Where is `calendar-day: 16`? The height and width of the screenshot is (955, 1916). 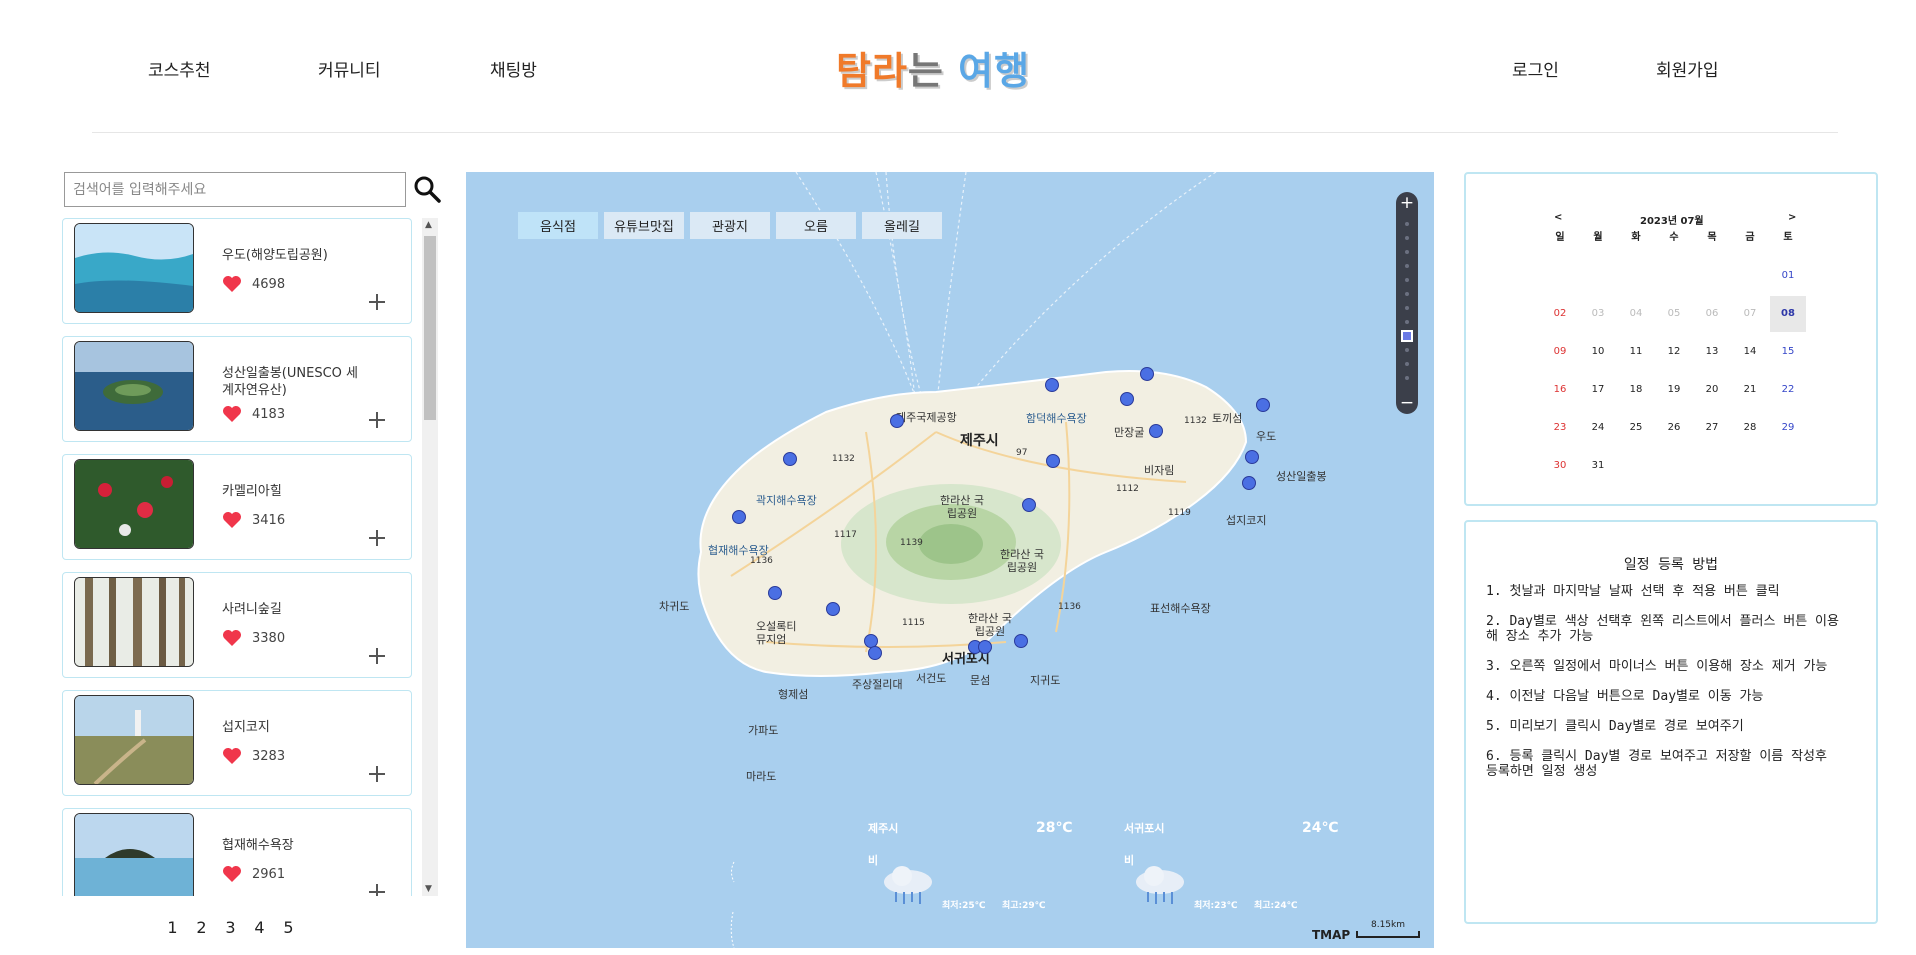
calendar-day: 16 is located at coordinates (1560, 390).